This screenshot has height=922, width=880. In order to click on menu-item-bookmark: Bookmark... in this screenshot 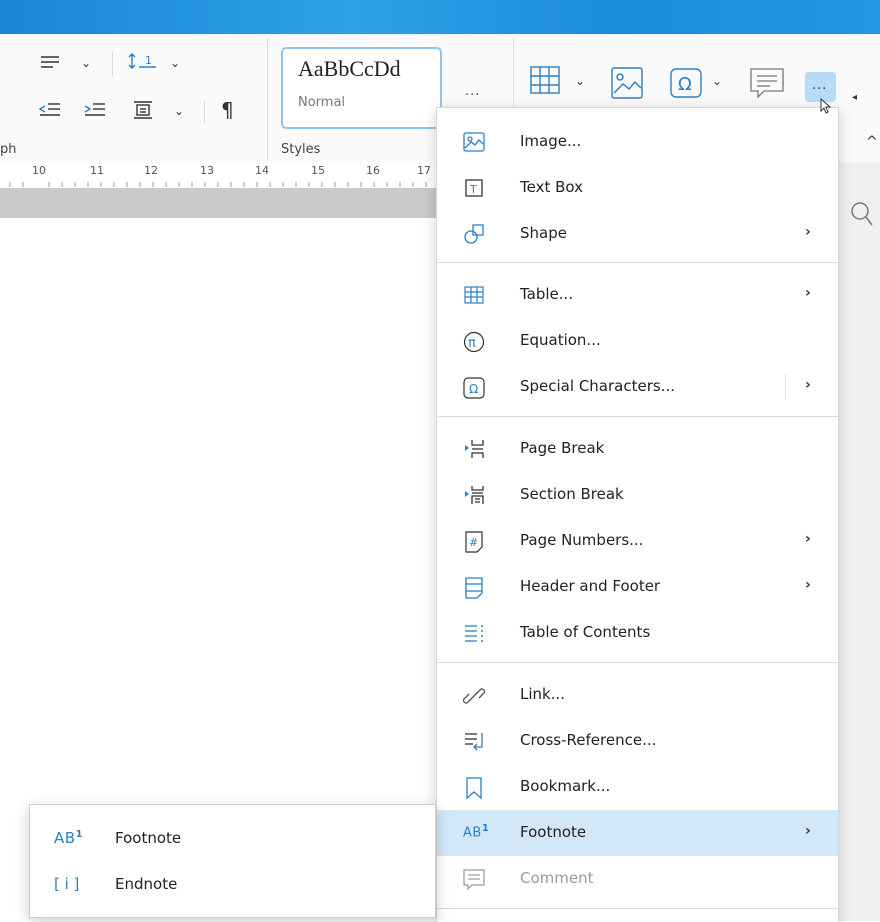, I will do `click(637, 787)`.